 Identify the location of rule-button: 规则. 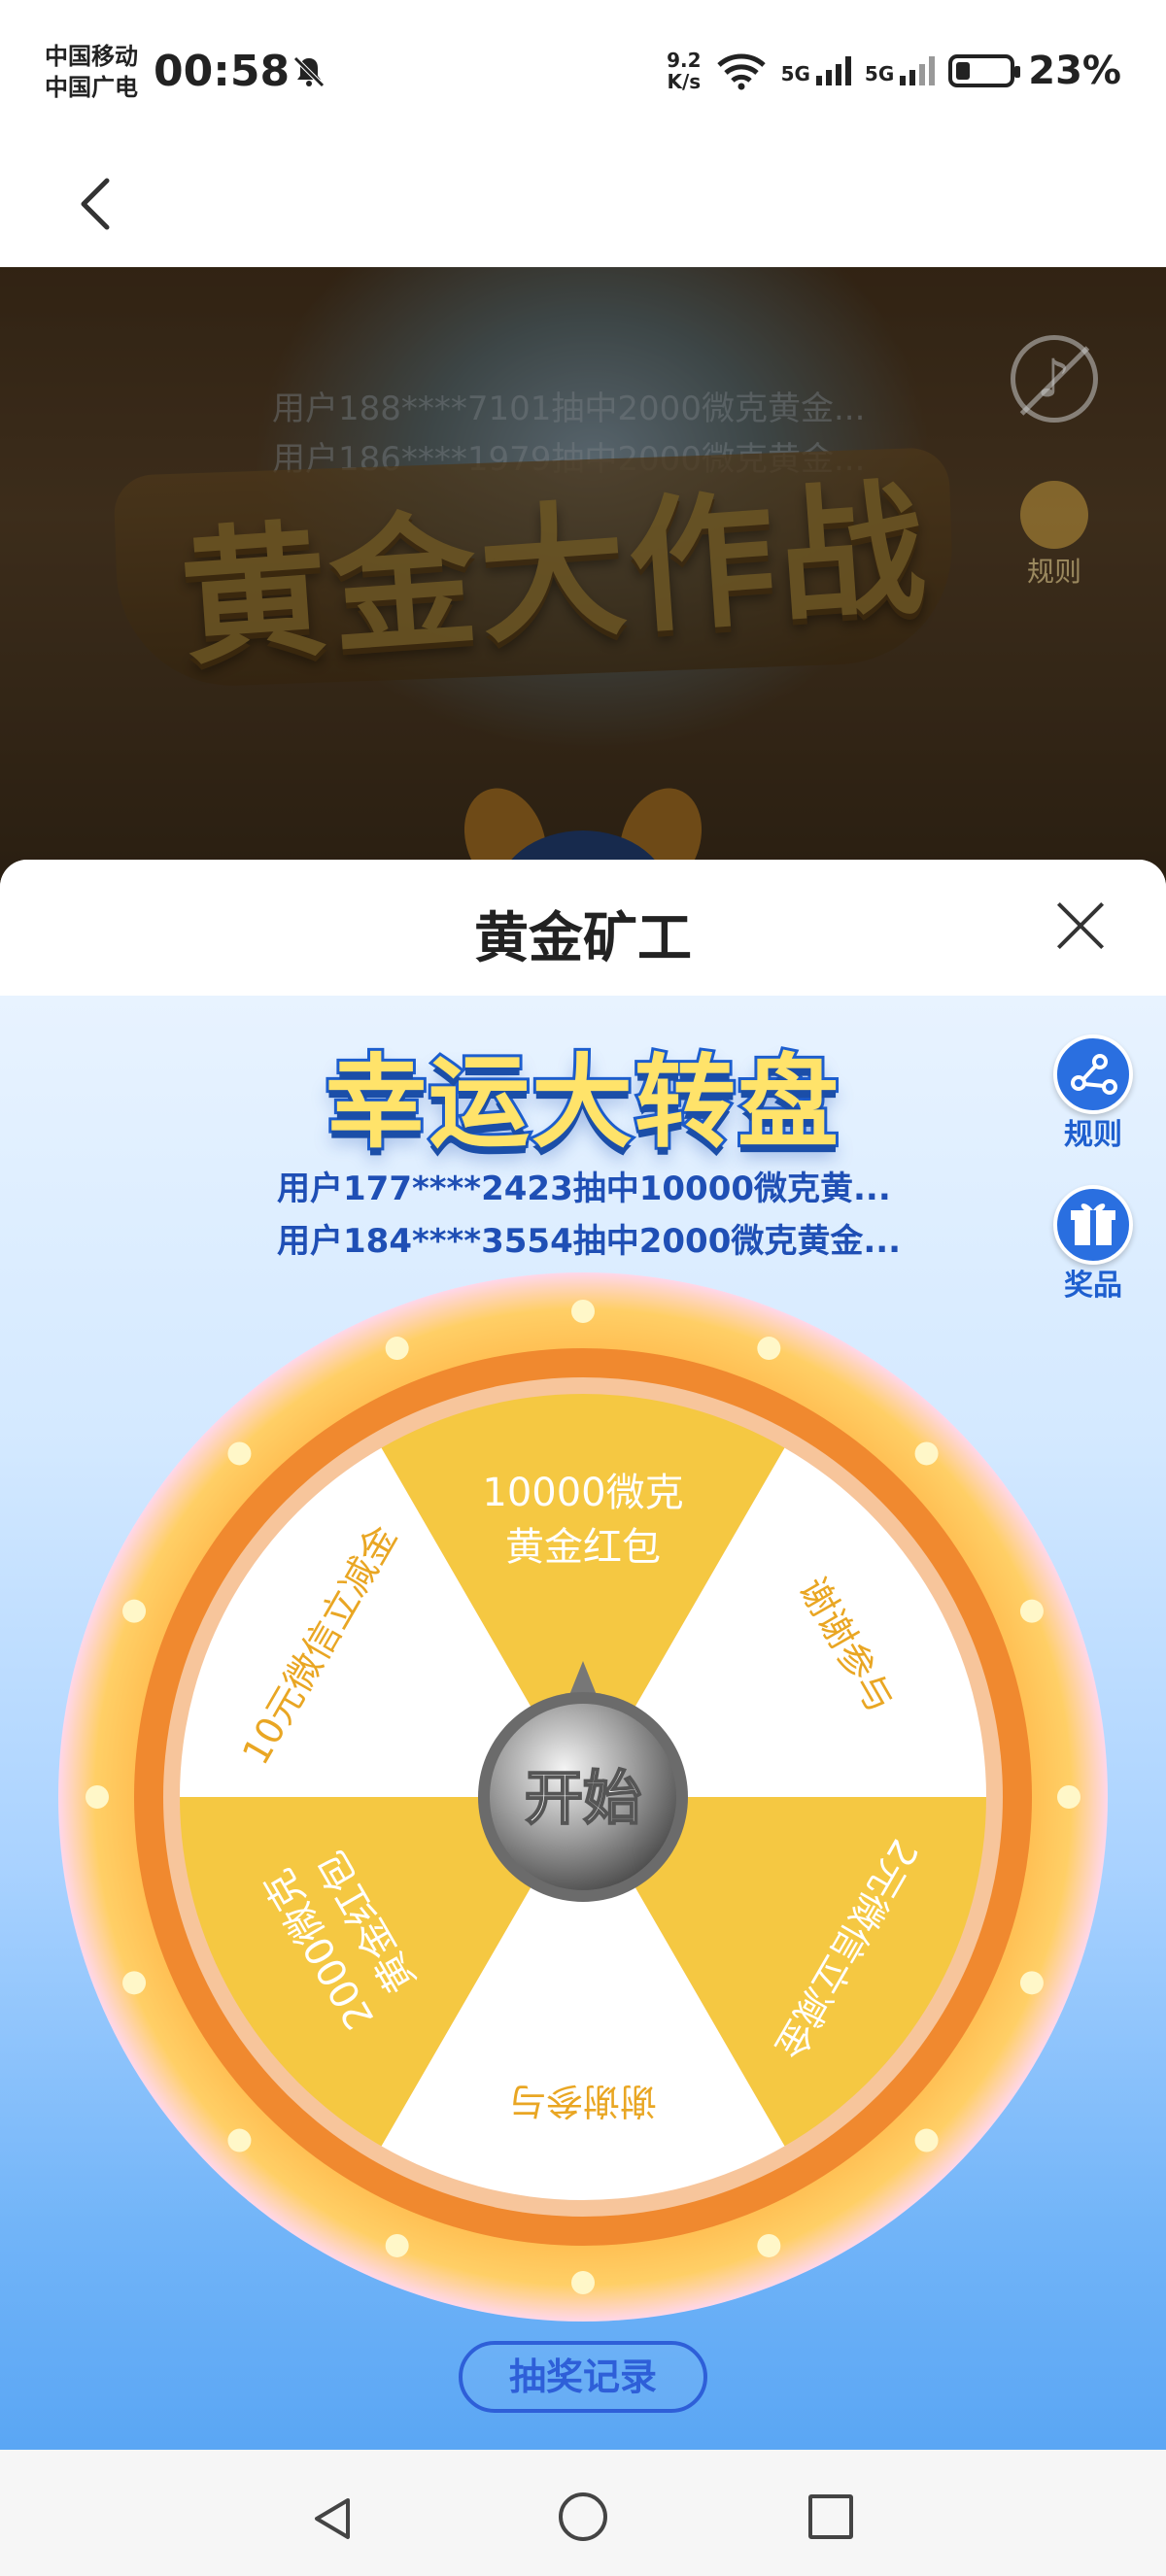
(1093, 1093).